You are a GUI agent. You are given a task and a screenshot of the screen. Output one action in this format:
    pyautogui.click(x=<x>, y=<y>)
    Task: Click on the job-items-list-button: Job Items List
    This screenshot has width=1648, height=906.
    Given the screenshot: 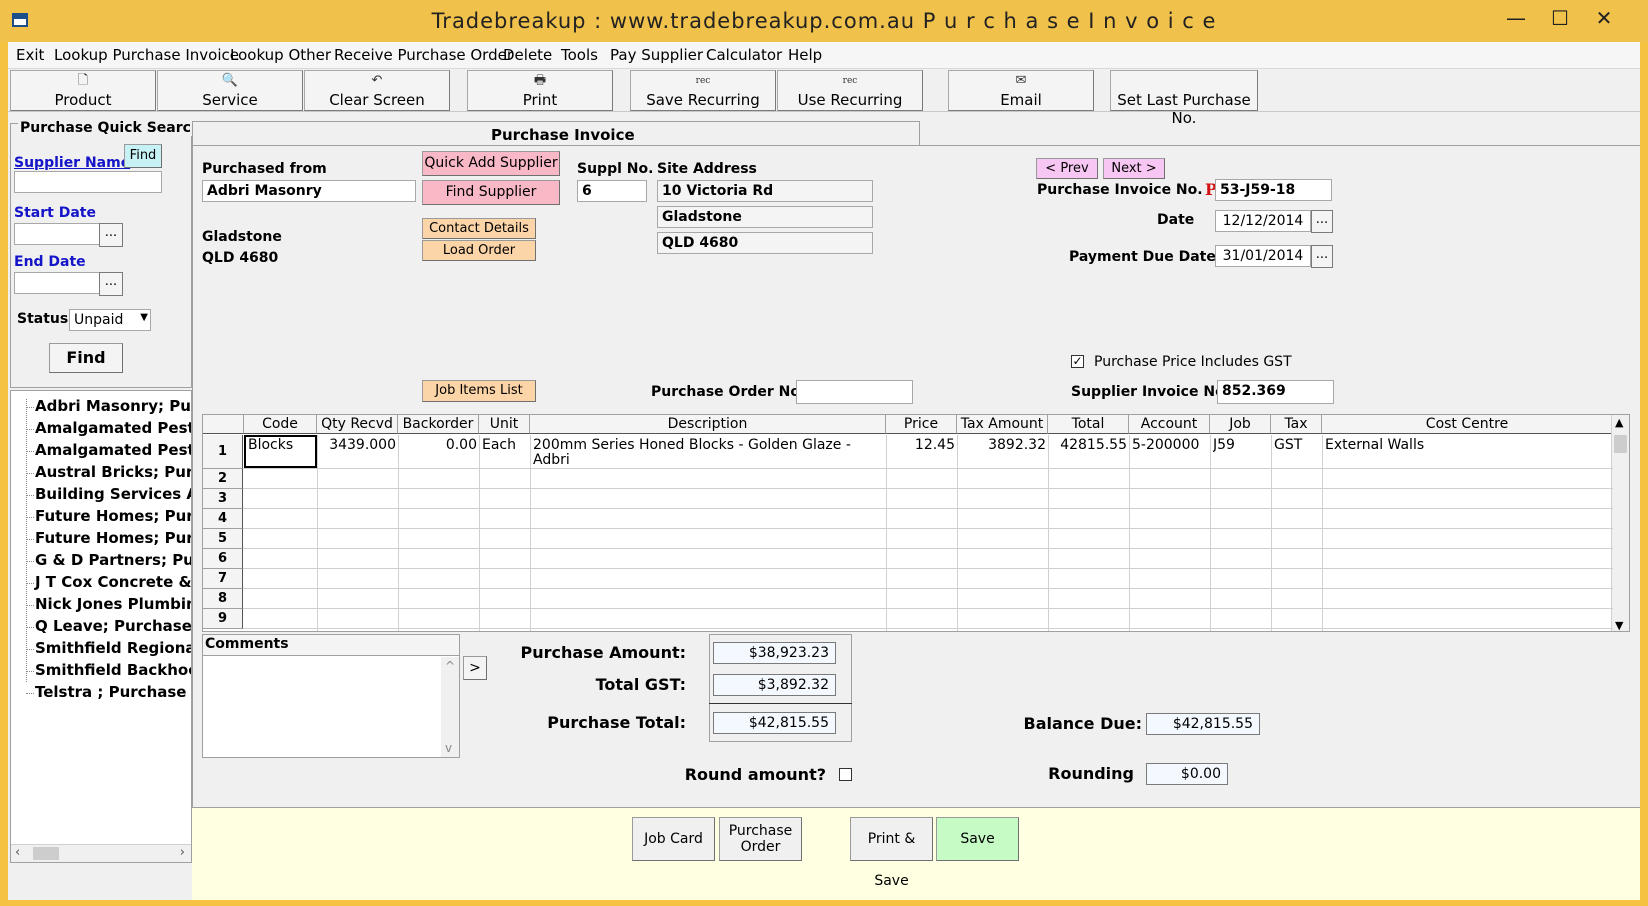 What is the action you would take?
    pyautogui.click(x=479, y=391)
    